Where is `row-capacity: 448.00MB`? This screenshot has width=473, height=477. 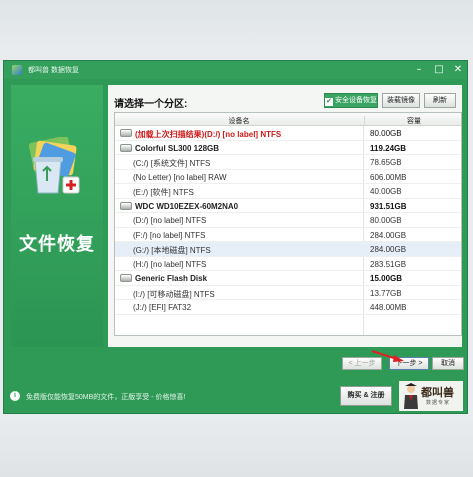 row-capacity: 448.00MB is located at coordinates (388, 307).